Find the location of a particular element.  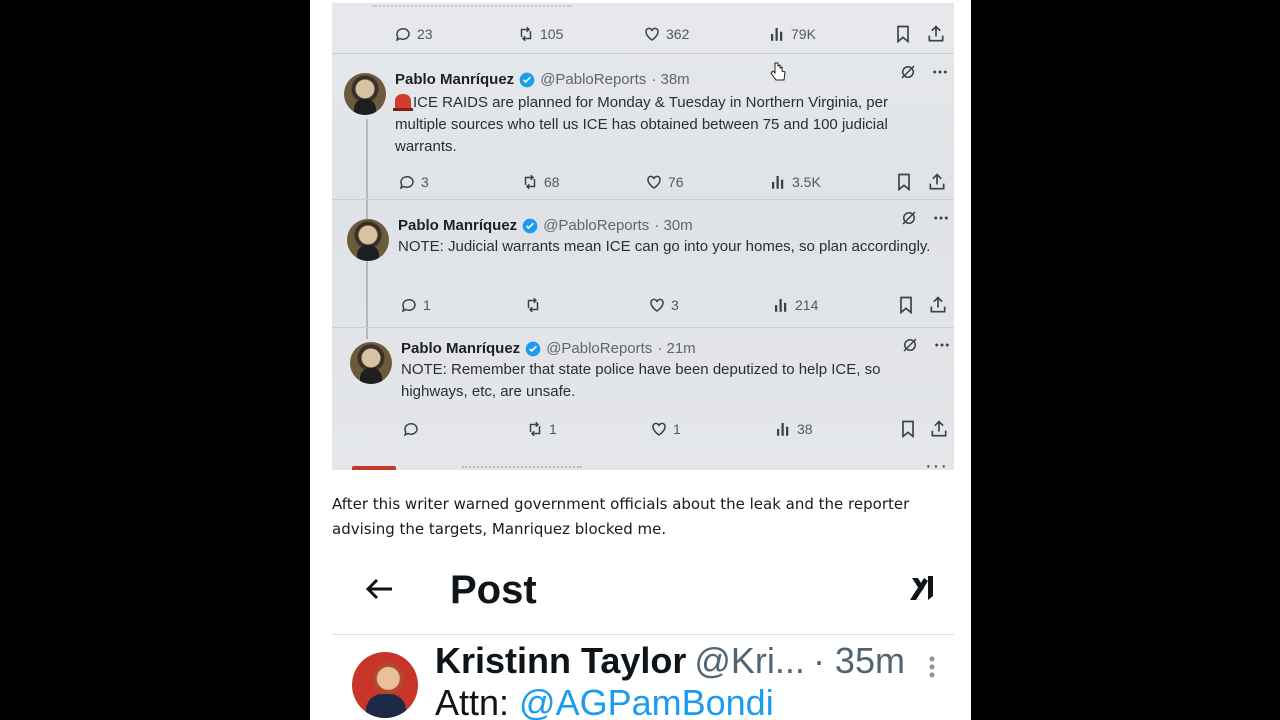

post-text: Attn: @AGPamBondi is located at coordinates (604, 701).